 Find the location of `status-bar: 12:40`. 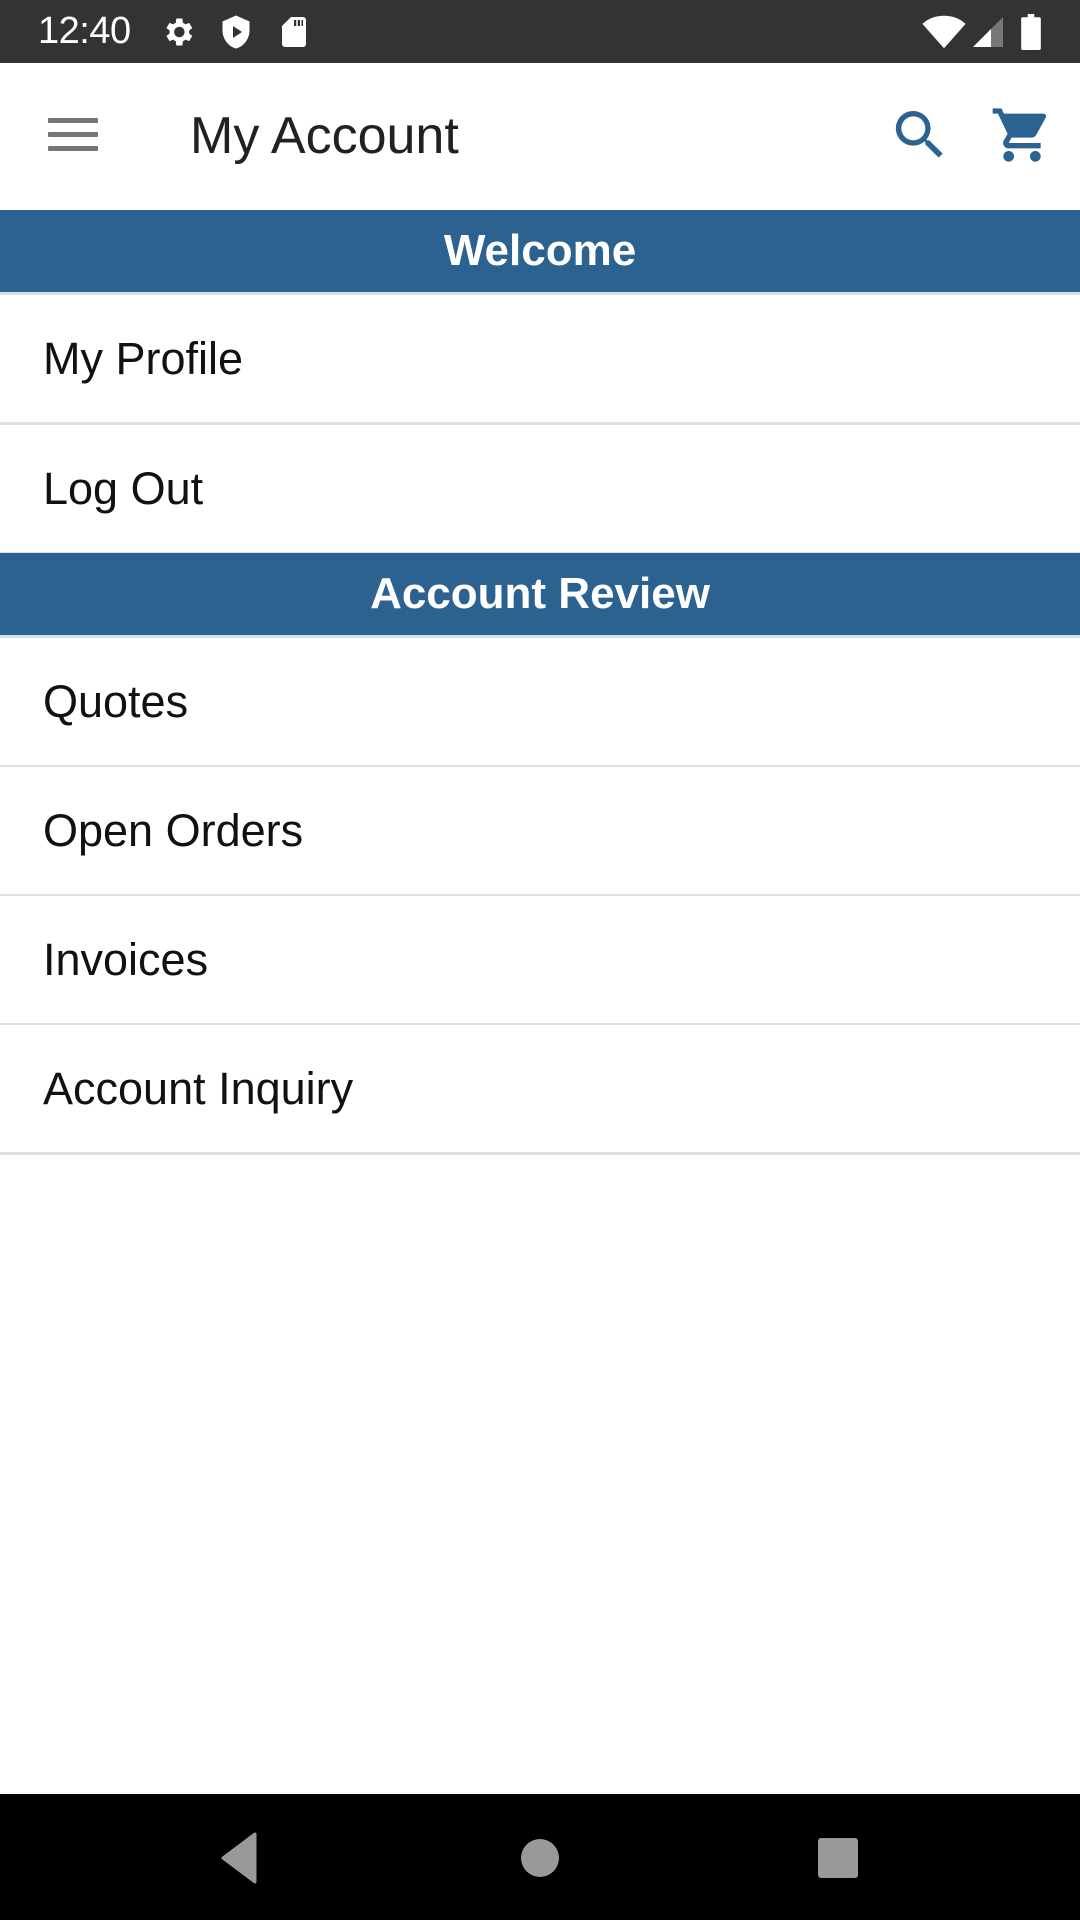

status-bar: 12:40 is located at coordinates (540, 31).